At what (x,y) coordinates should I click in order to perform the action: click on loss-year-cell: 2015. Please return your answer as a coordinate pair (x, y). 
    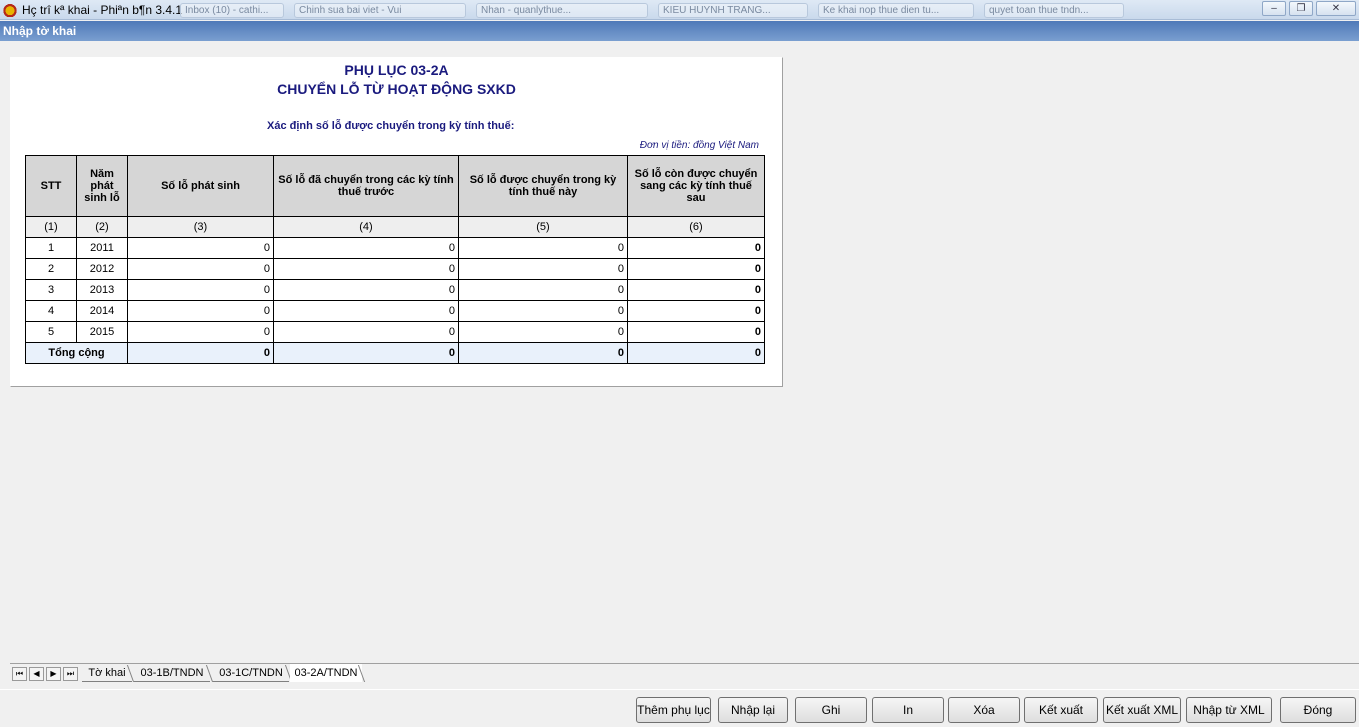
    Looking at the image, I should click on (102, 332).